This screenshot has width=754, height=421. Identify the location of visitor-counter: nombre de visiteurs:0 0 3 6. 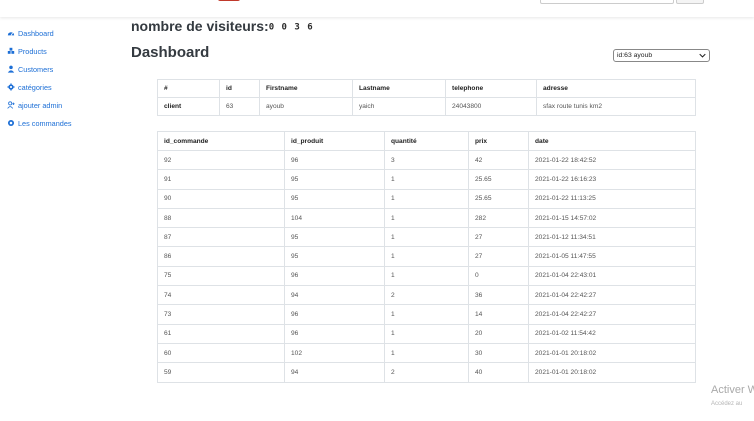
(222, 26).